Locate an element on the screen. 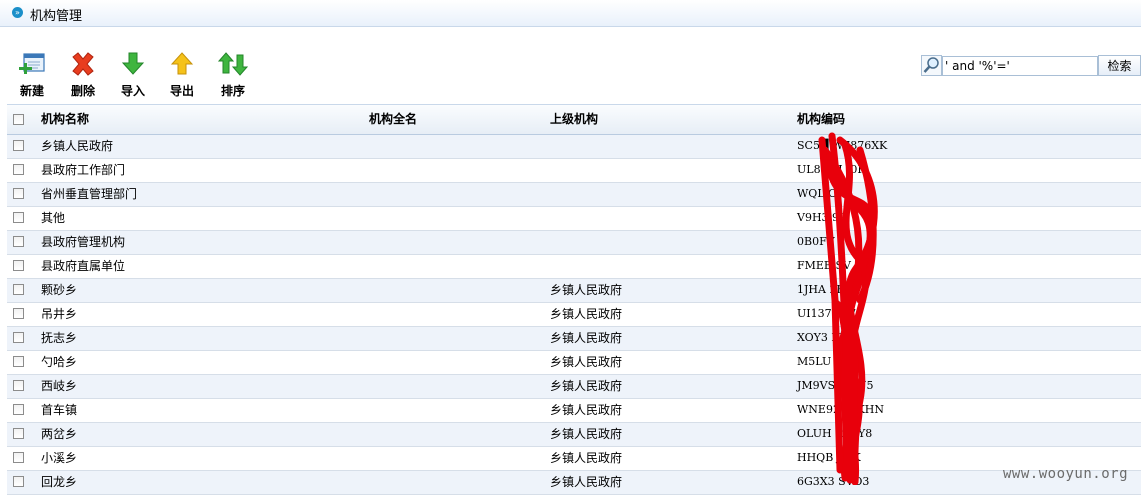  cell-org-code: WQL O is located at coordinates (817, 193).